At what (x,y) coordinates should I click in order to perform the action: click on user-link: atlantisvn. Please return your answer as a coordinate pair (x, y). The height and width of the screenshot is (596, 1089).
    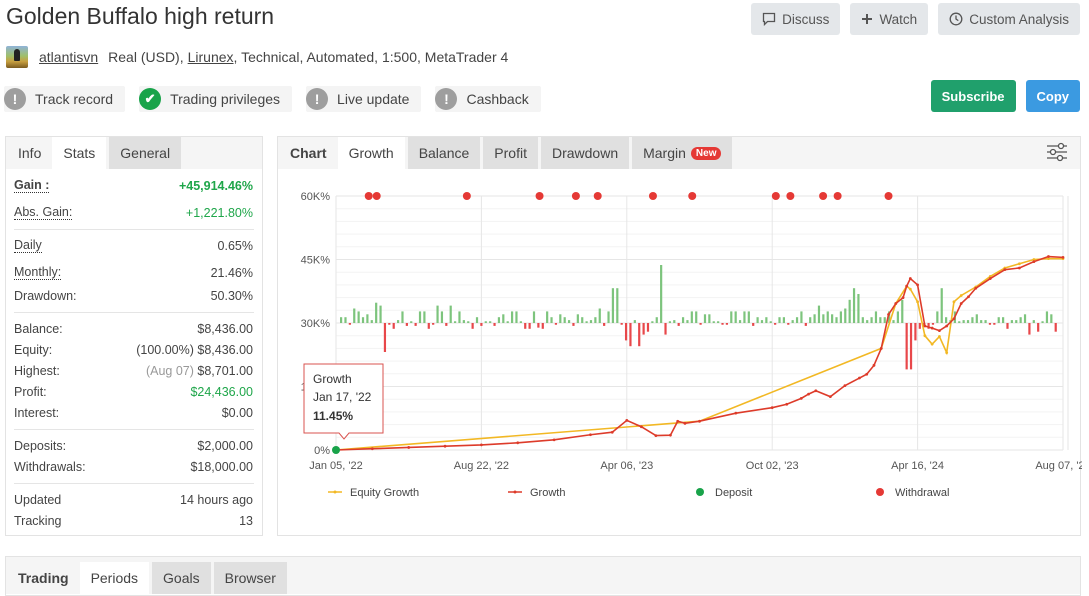
    Looking at the image, I should click on (68, 57).